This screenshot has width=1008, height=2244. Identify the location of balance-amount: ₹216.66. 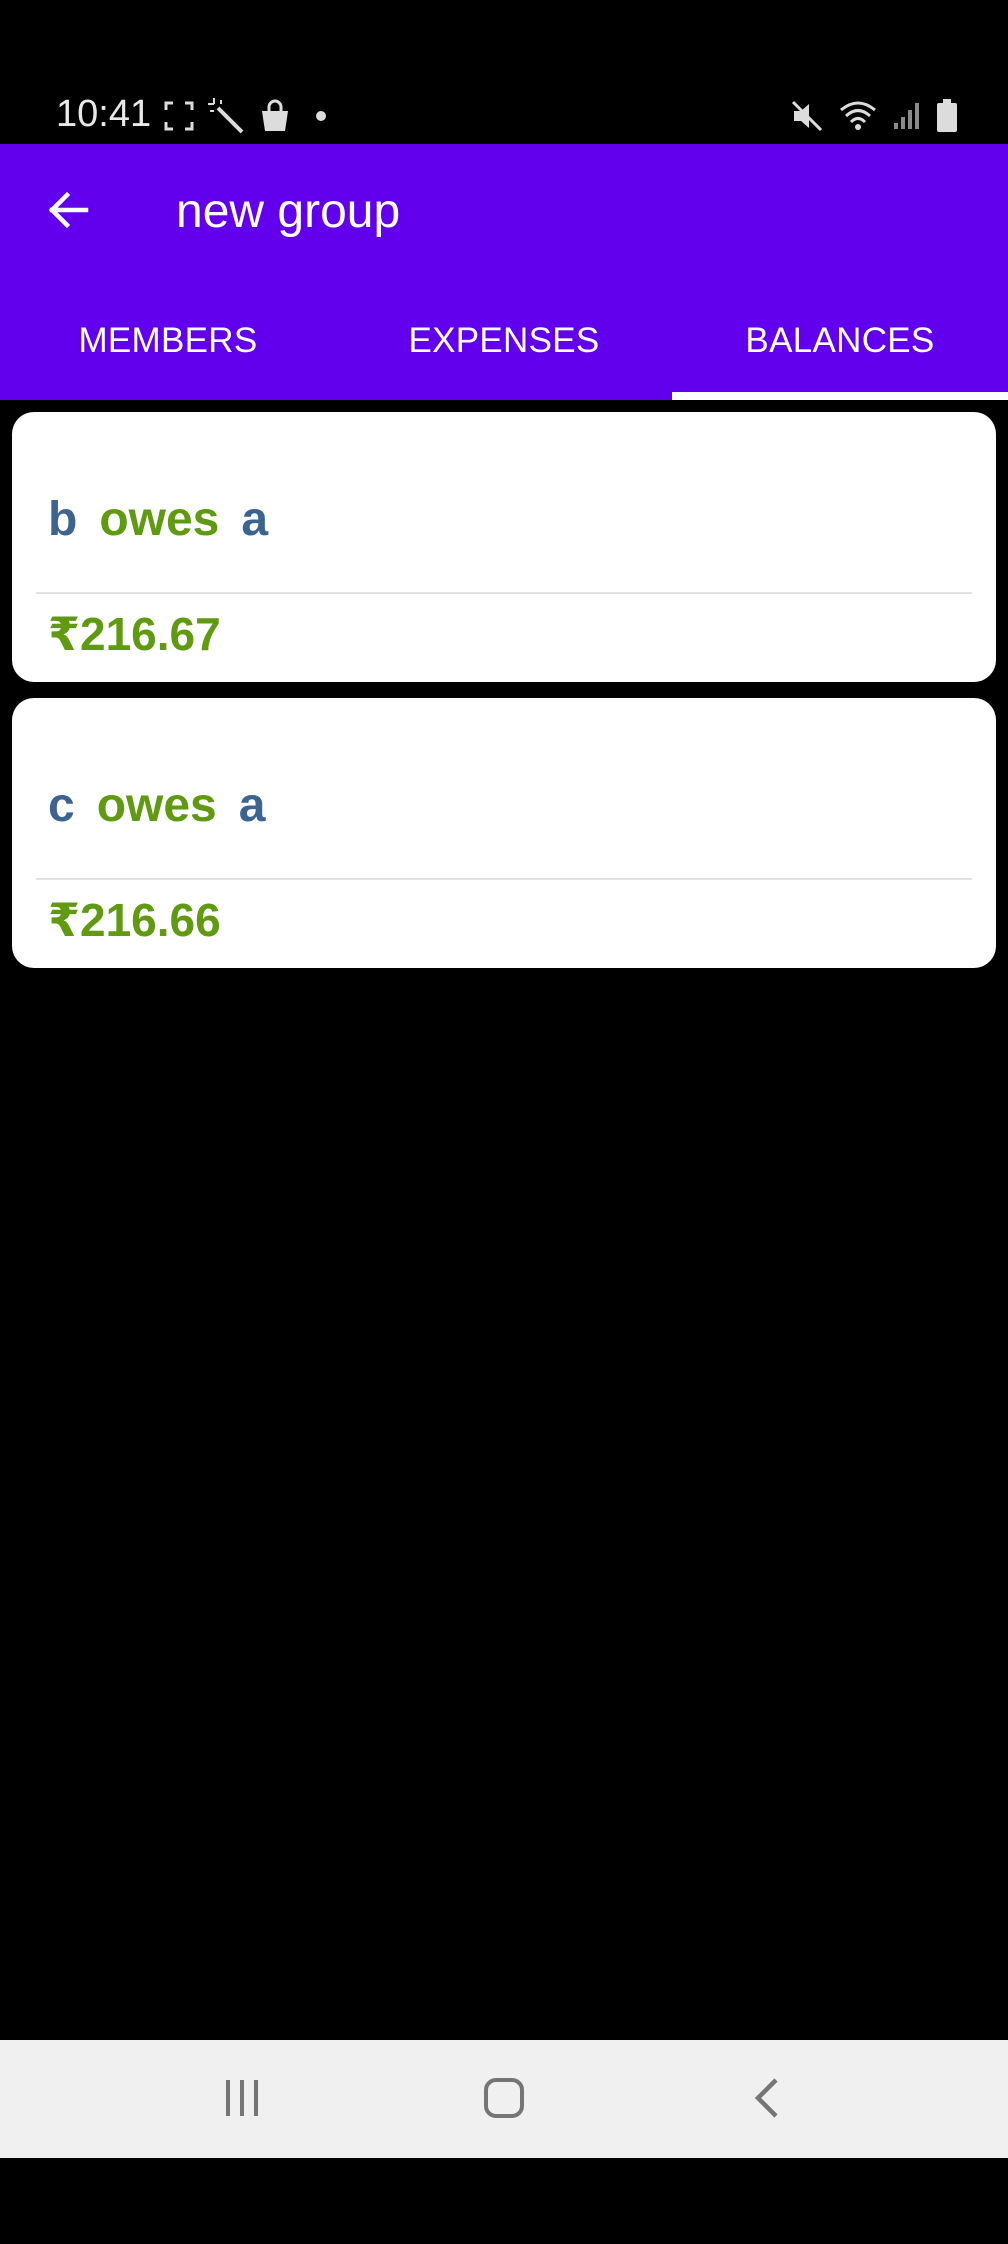
(134, 920).